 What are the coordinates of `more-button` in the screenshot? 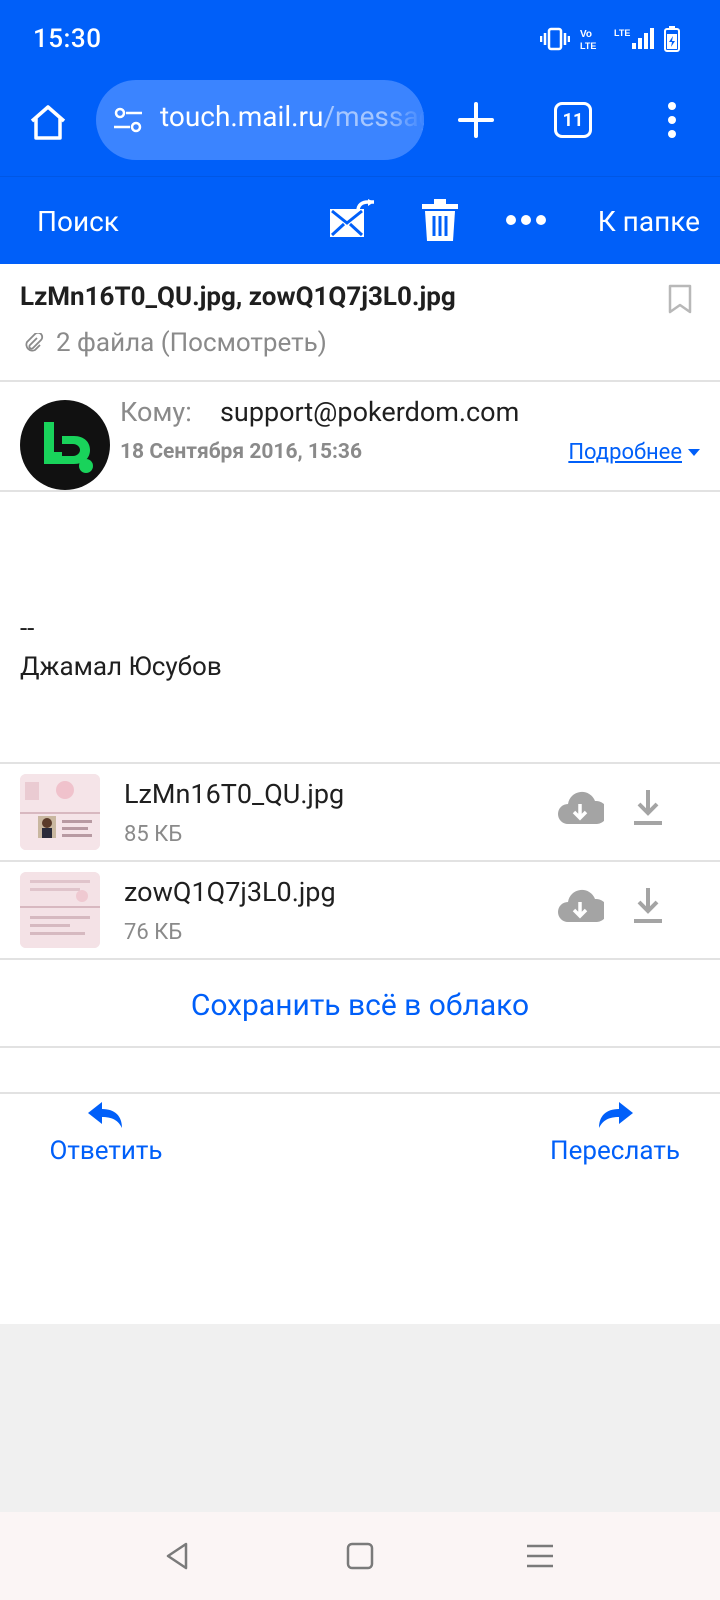 It's located at (526, 220).